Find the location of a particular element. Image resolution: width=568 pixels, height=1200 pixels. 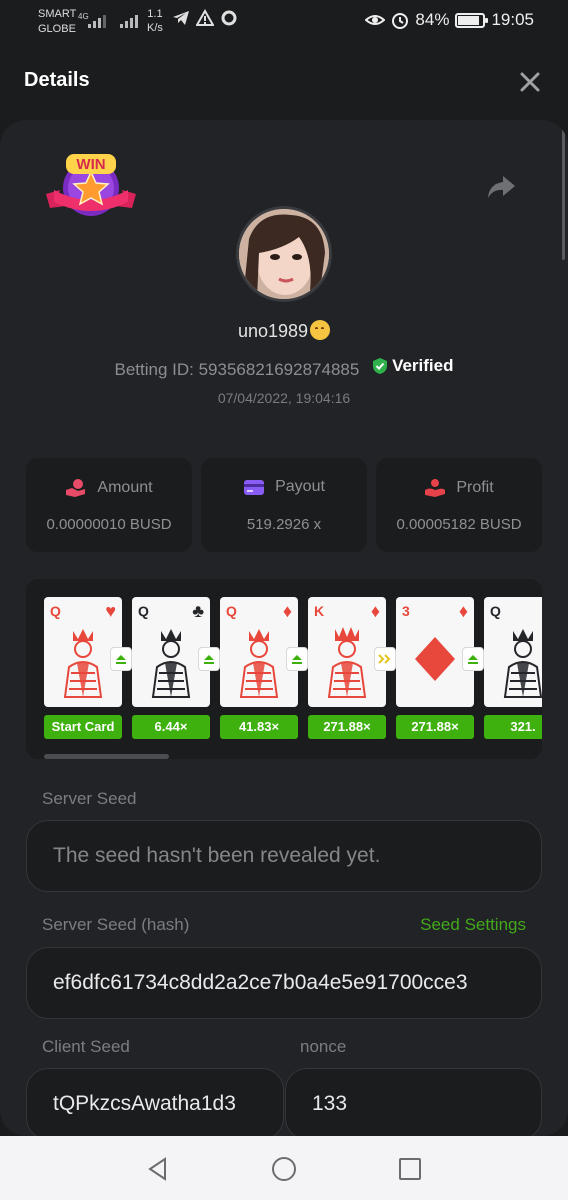

seed-settings-link: Seed Settings is located at coordinates (473, 925).